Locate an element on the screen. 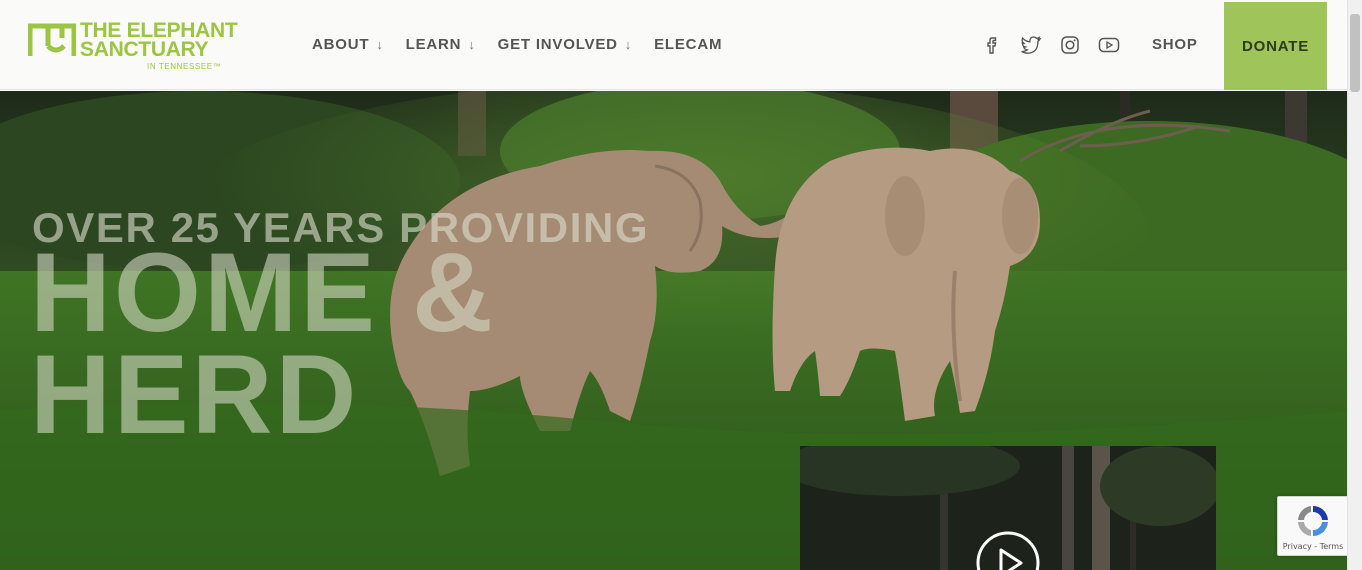 The image size is (1362, 570). shop-link: SHOP is located at coordinates (1175, 44).